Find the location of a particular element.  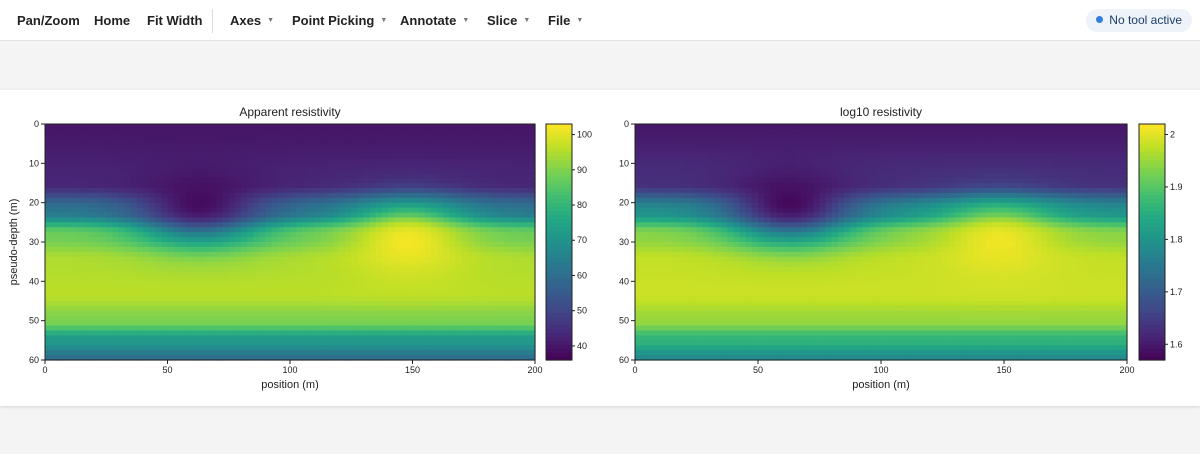

fit-width-button: Fit Width is located at coordinates (174, 20).